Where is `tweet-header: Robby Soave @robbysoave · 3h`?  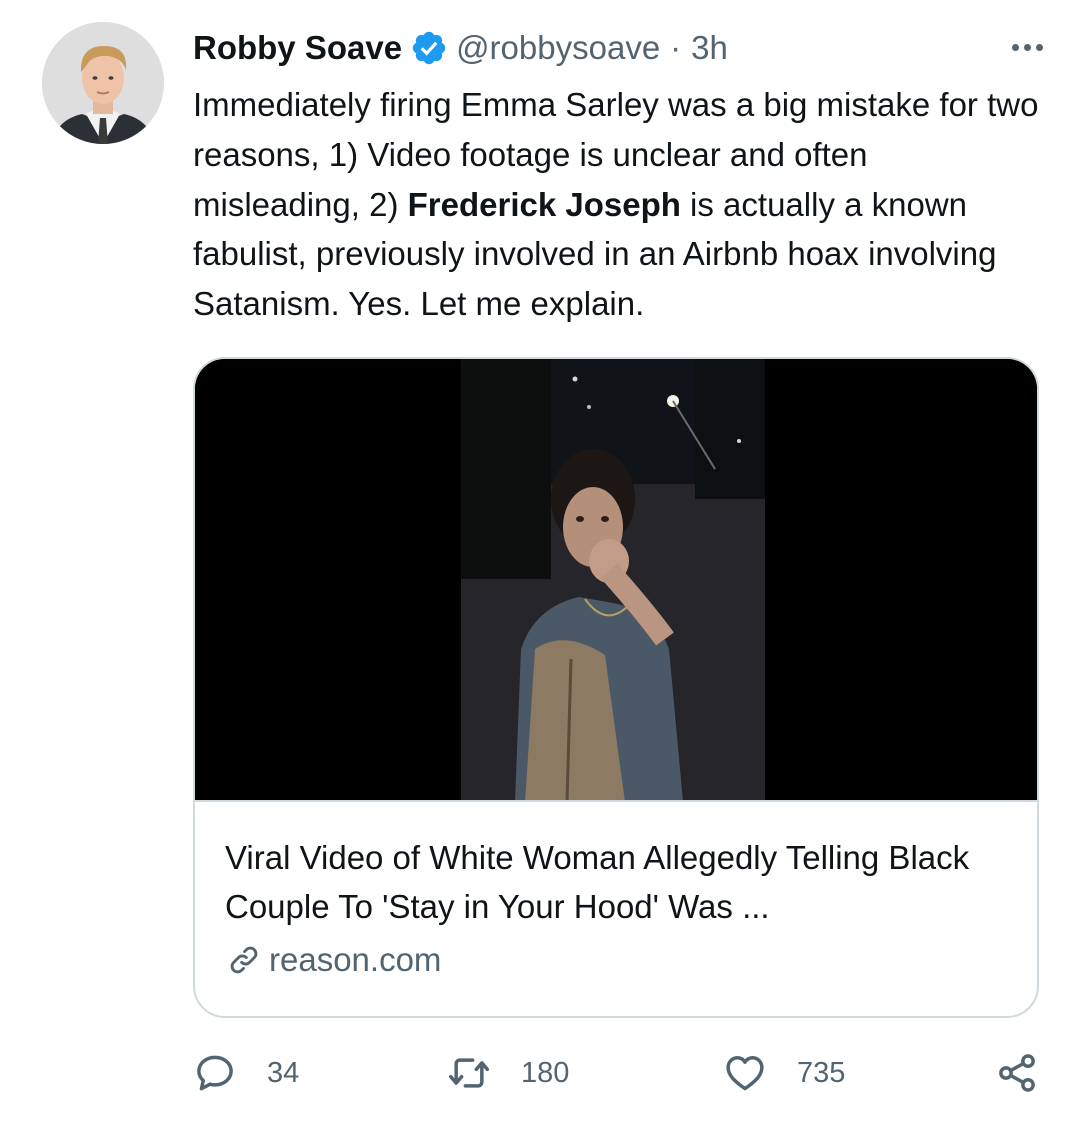
tweet-header: Robby Soave @robbysoave · 3h is located at coordinates (618, 48).